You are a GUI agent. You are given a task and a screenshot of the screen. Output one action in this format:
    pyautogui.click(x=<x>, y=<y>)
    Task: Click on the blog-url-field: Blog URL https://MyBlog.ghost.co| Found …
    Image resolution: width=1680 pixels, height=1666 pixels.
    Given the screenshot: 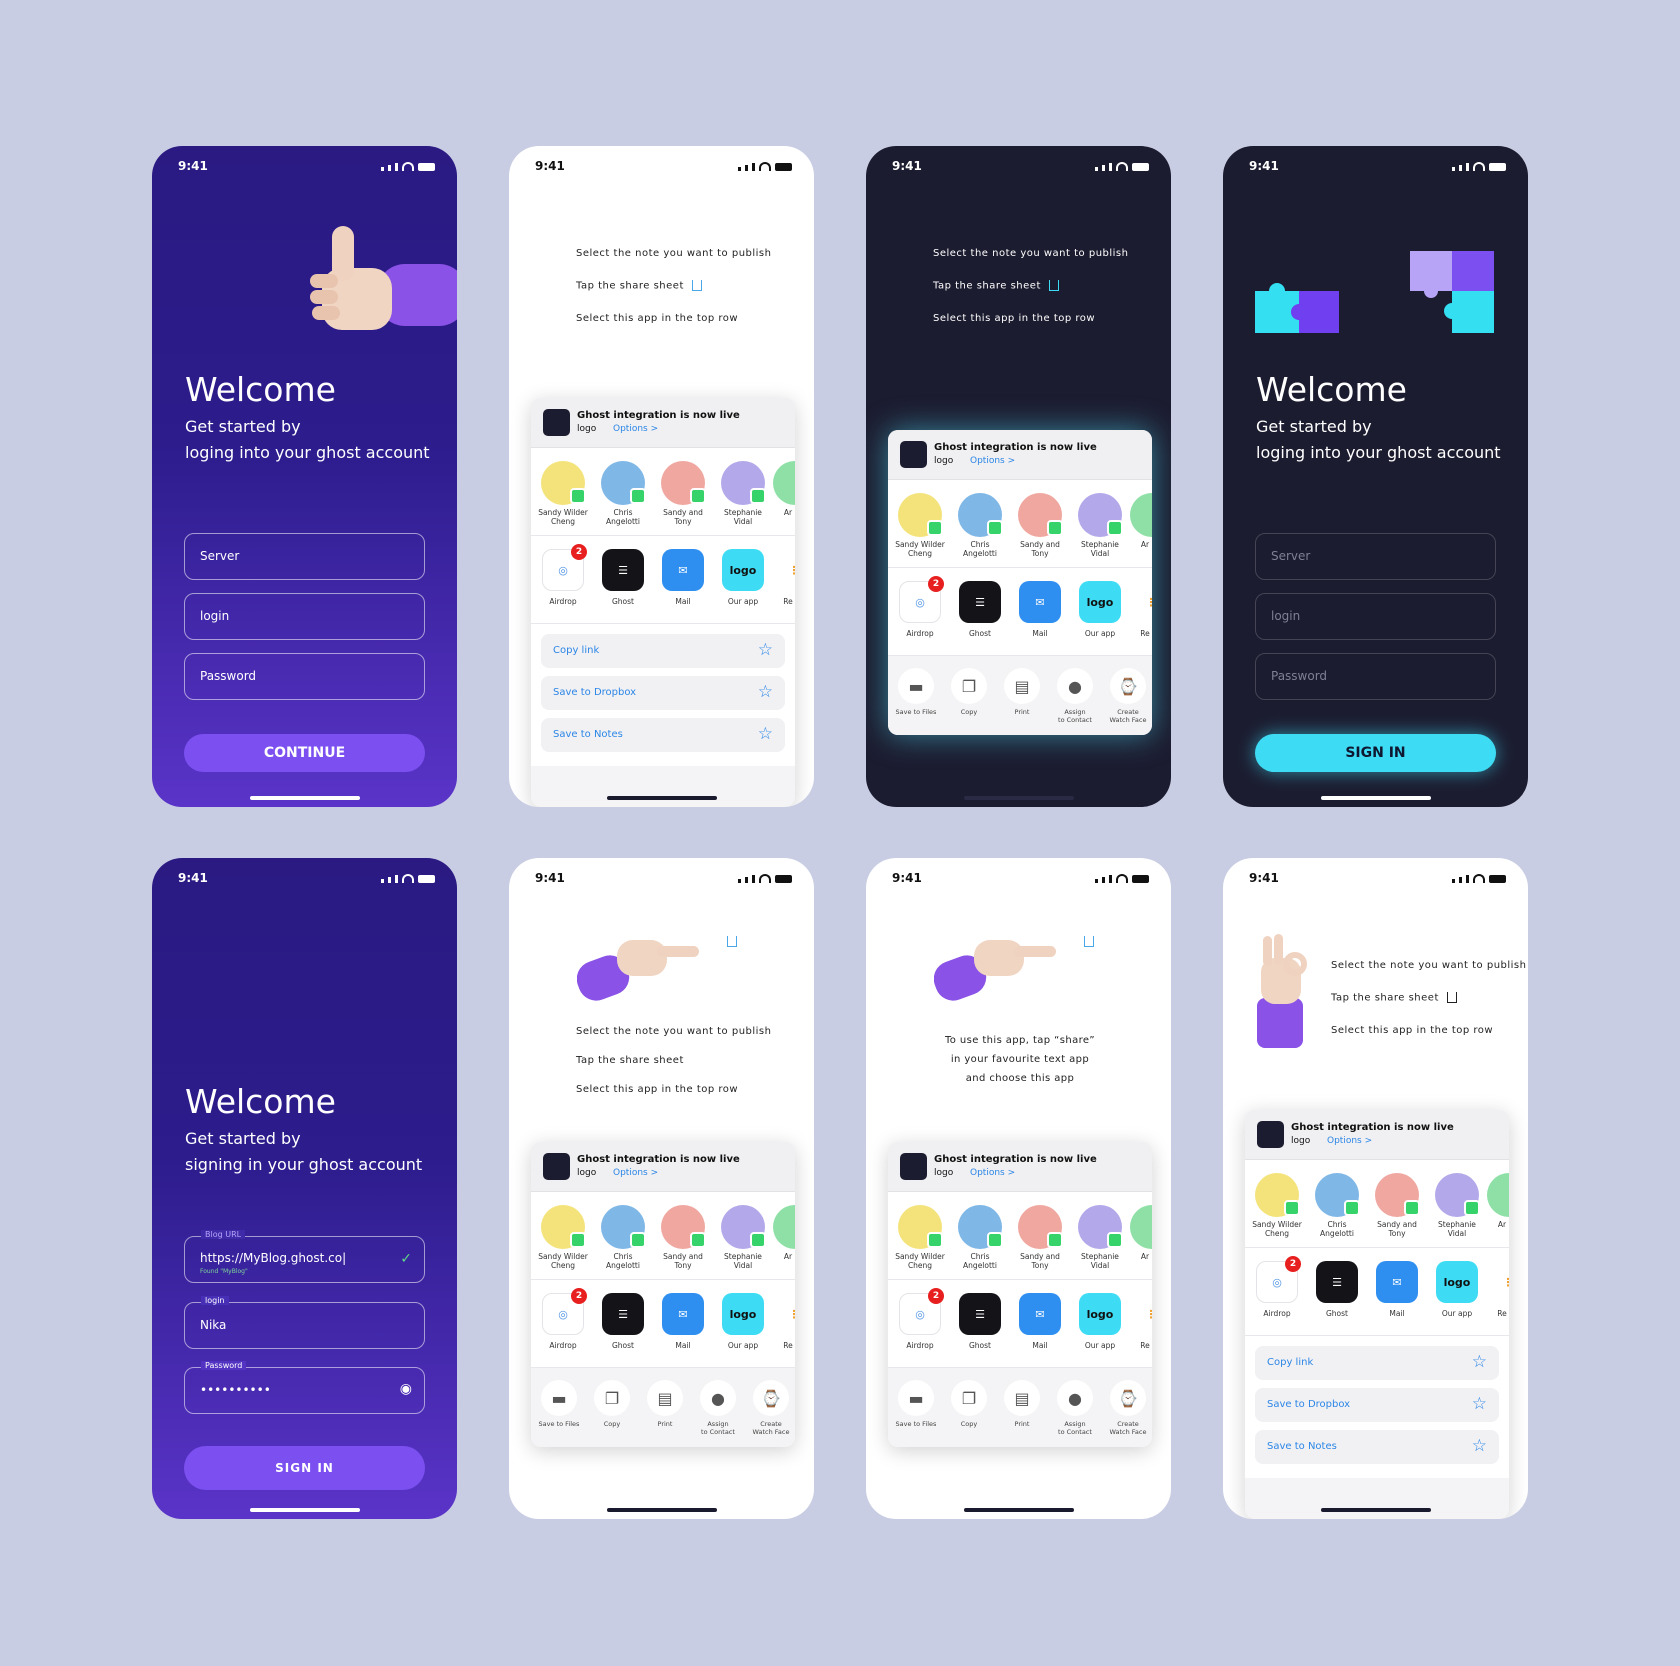 What is the action you would take?
    pyautogui.click(x=304, y=1256)
    